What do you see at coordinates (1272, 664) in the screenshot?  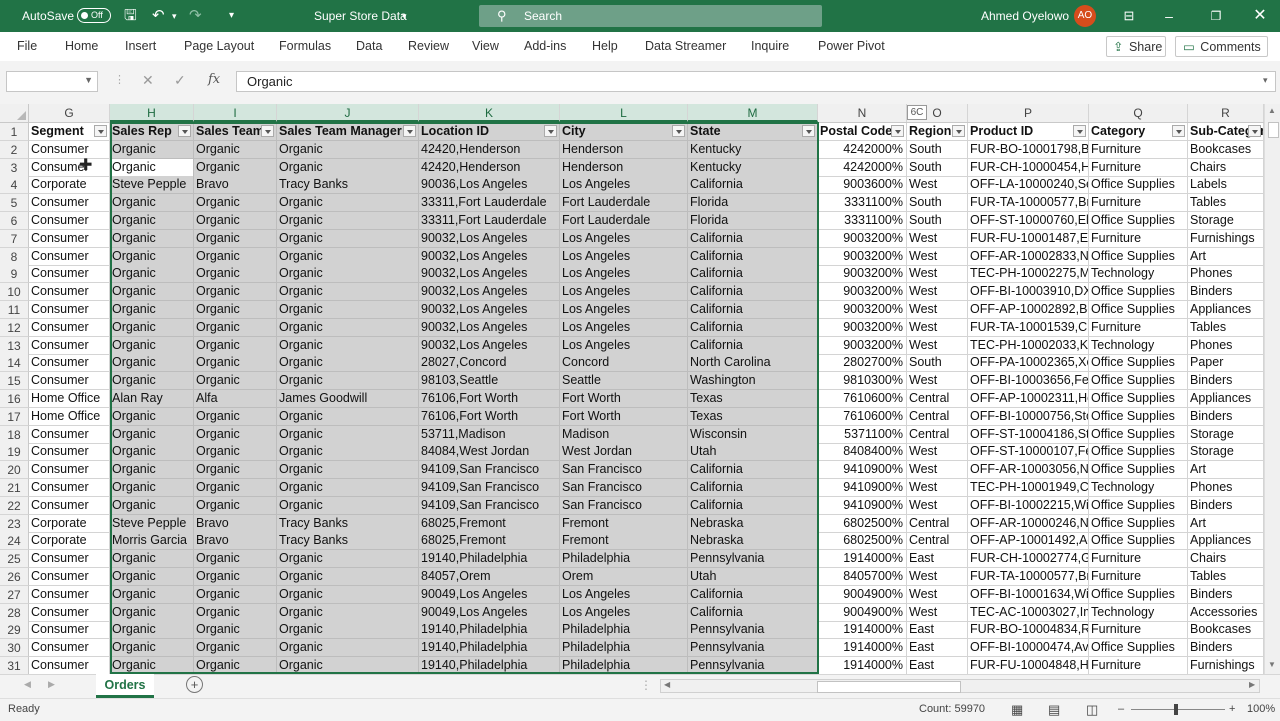 I see `scroll-down-icon: ▼` at bounding box center [1272, 664].